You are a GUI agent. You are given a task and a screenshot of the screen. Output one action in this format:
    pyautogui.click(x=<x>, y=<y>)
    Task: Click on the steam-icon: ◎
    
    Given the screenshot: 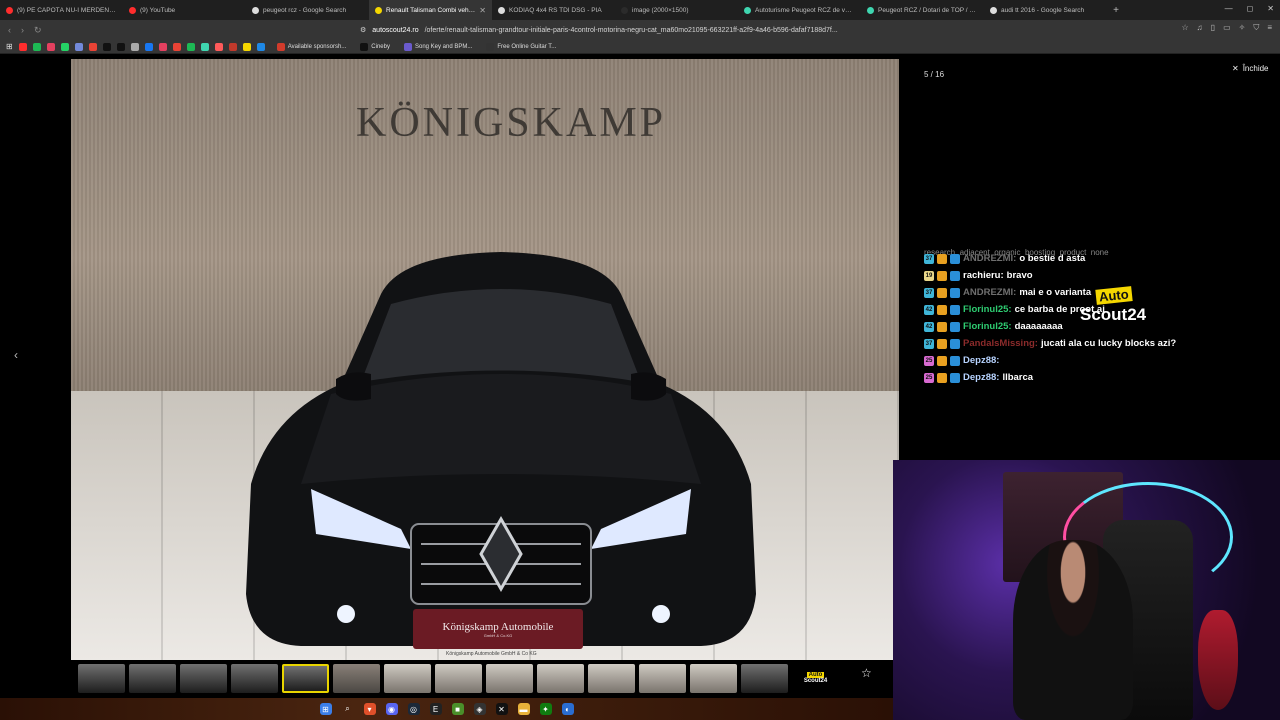 What is the action you would take?
    pyautogui.click(x=413, y=709)
    